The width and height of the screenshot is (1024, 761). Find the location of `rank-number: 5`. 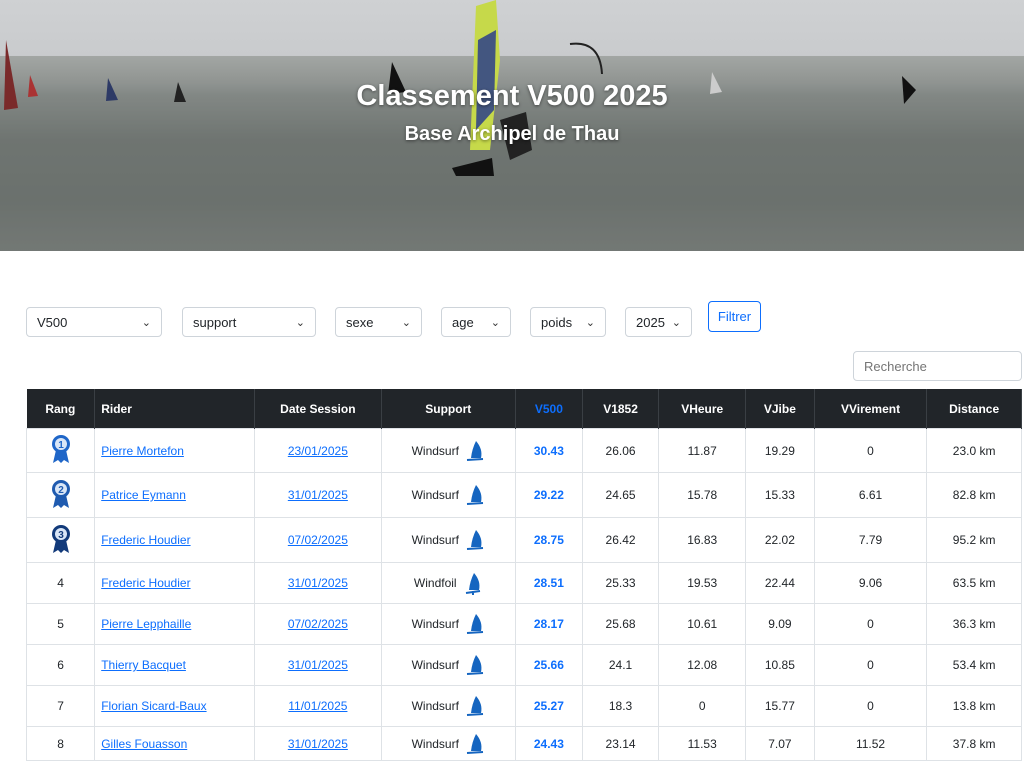

rank-number: 5 is located at coordinates (60, 624).